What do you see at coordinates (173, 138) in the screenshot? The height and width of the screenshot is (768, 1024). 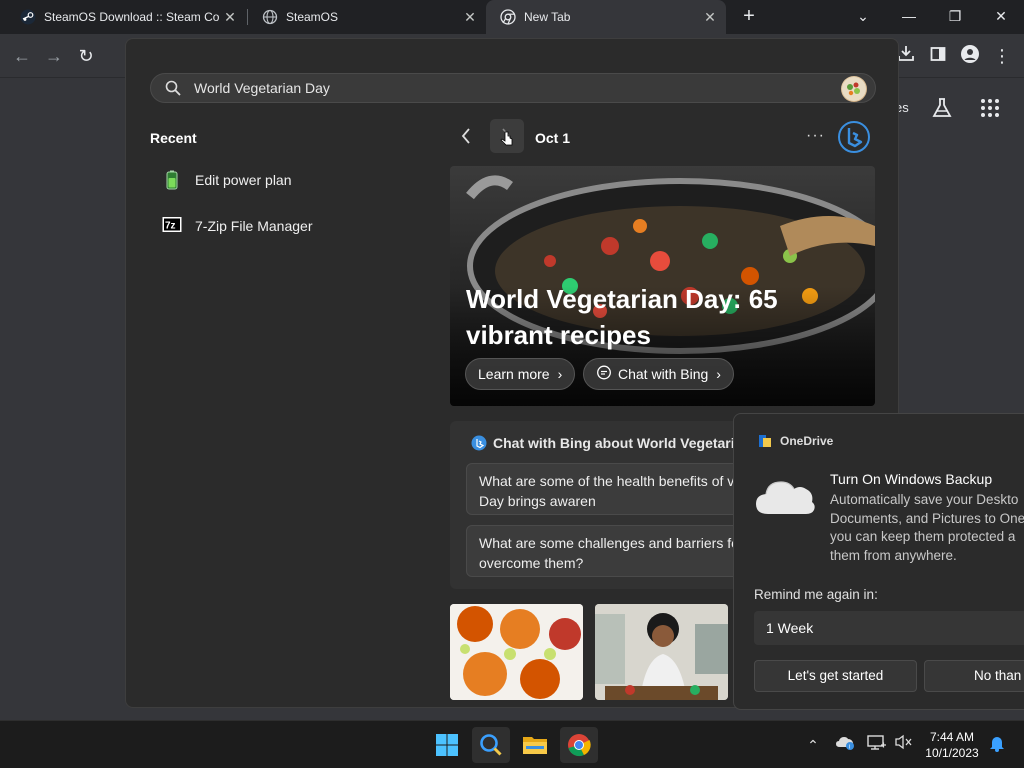 I see `recent-heading: Recent` at bounding box center [173, 138].